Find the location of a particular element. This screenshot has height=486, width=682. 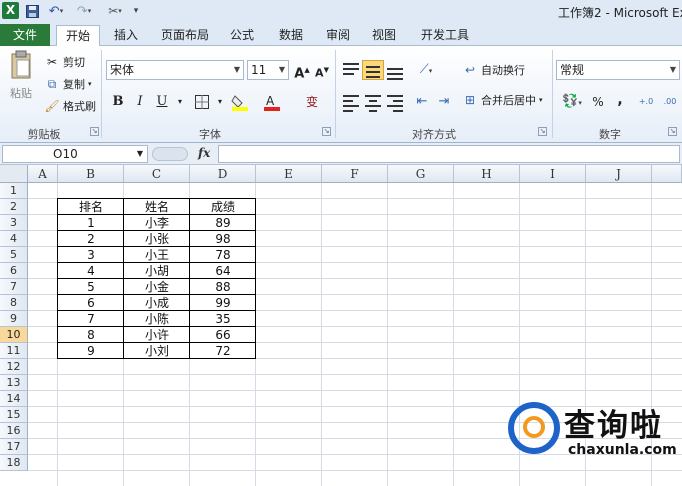

currency-icon: 💱▾ is located at coordinates (572, 102).